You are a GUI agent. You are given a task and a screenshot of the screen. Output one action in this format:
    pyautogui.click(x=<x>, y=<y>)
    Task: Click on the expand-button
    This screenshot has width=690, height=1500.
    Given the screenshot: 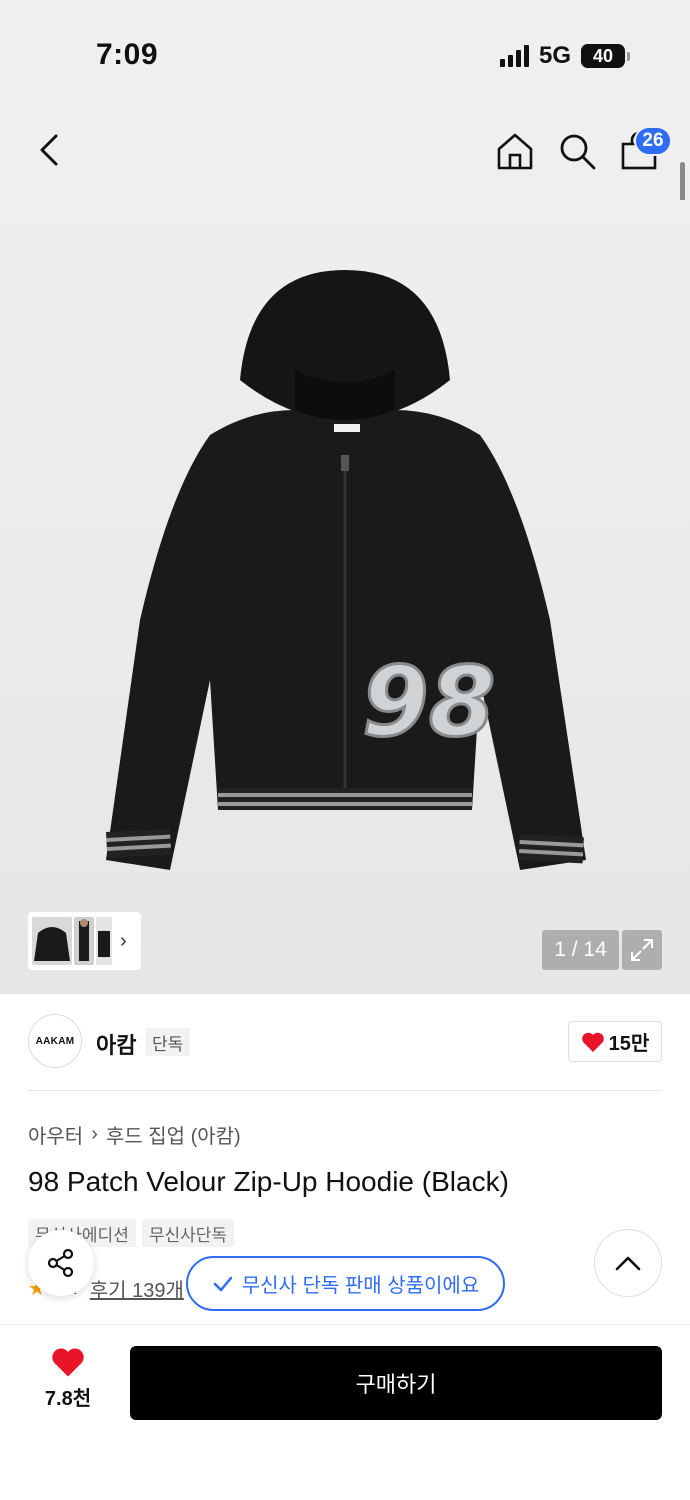 What is the action you would take?
    pyautogui.click(x=642, y=950)
    